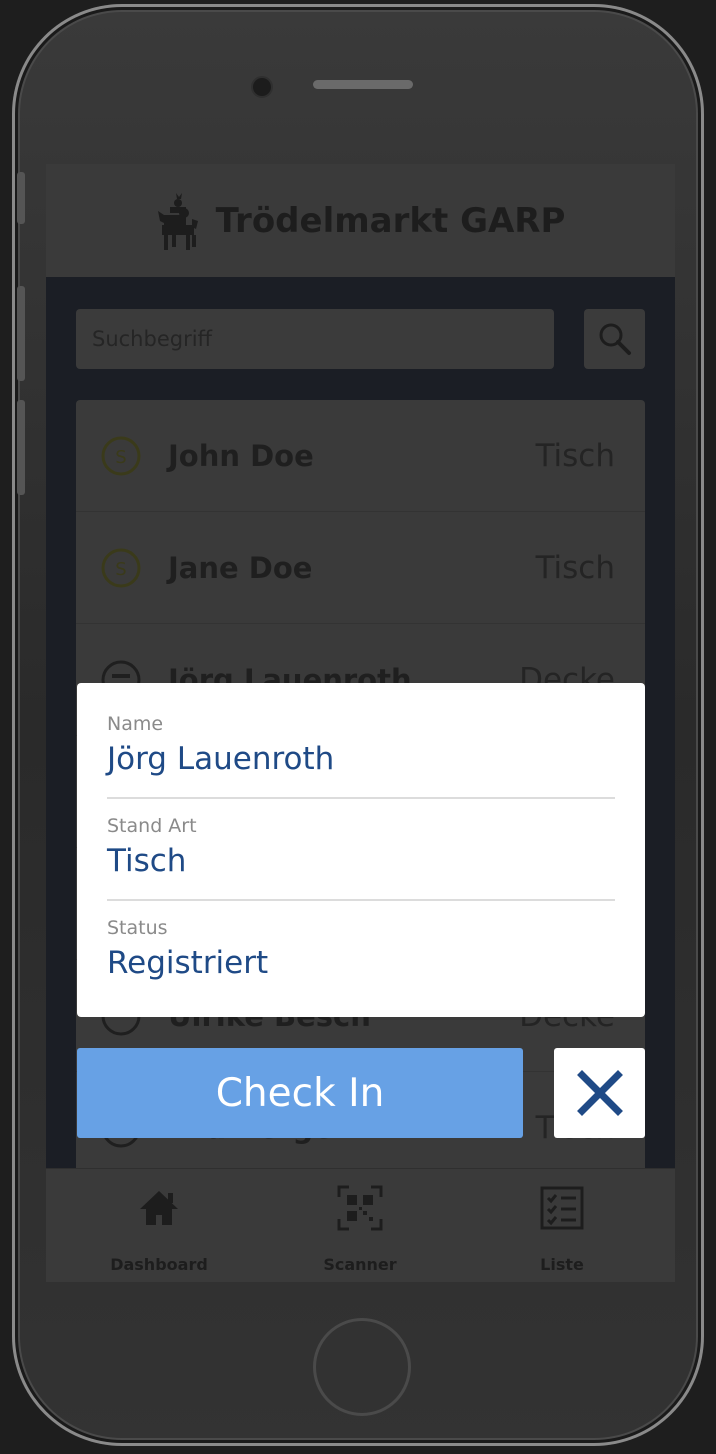 This screenshot has height=1454, width=716. I want to click on close-button, so click(599, 1093).